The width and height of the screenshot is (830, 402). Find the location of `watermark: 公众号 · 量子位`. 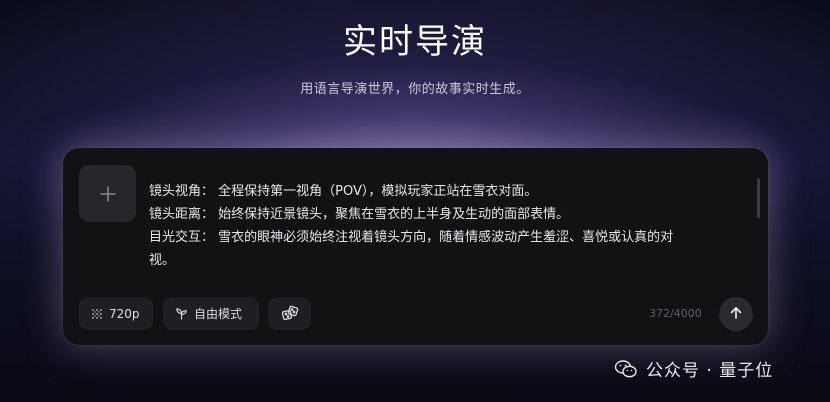

watermark: 公众号 · 量子位 is located at coordinates (693, 368).